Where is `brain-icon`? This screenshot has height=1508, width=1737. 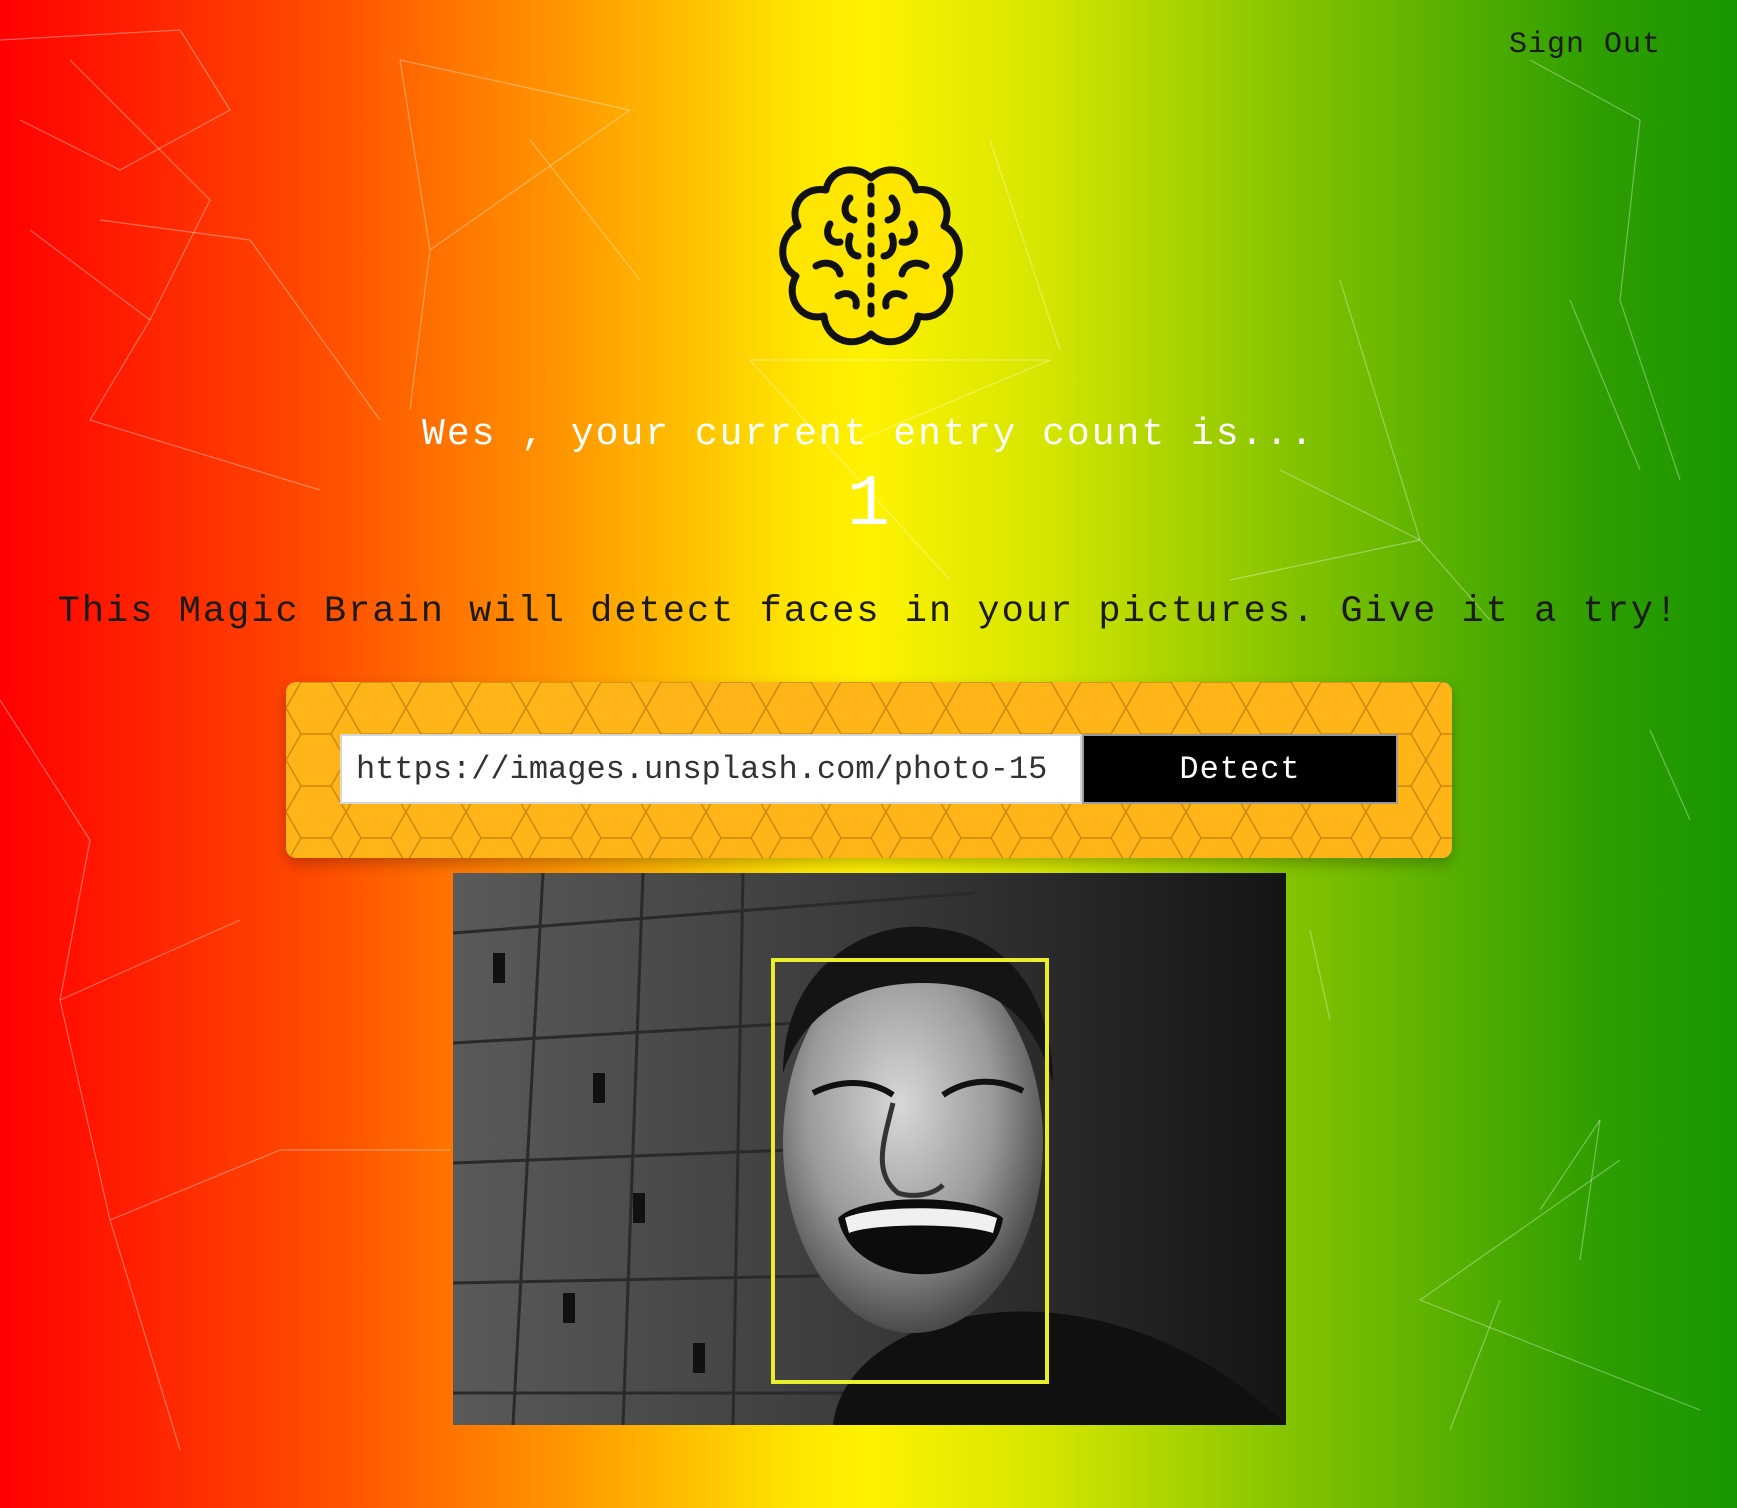
brain-icon is located at coordinates (871, 261).